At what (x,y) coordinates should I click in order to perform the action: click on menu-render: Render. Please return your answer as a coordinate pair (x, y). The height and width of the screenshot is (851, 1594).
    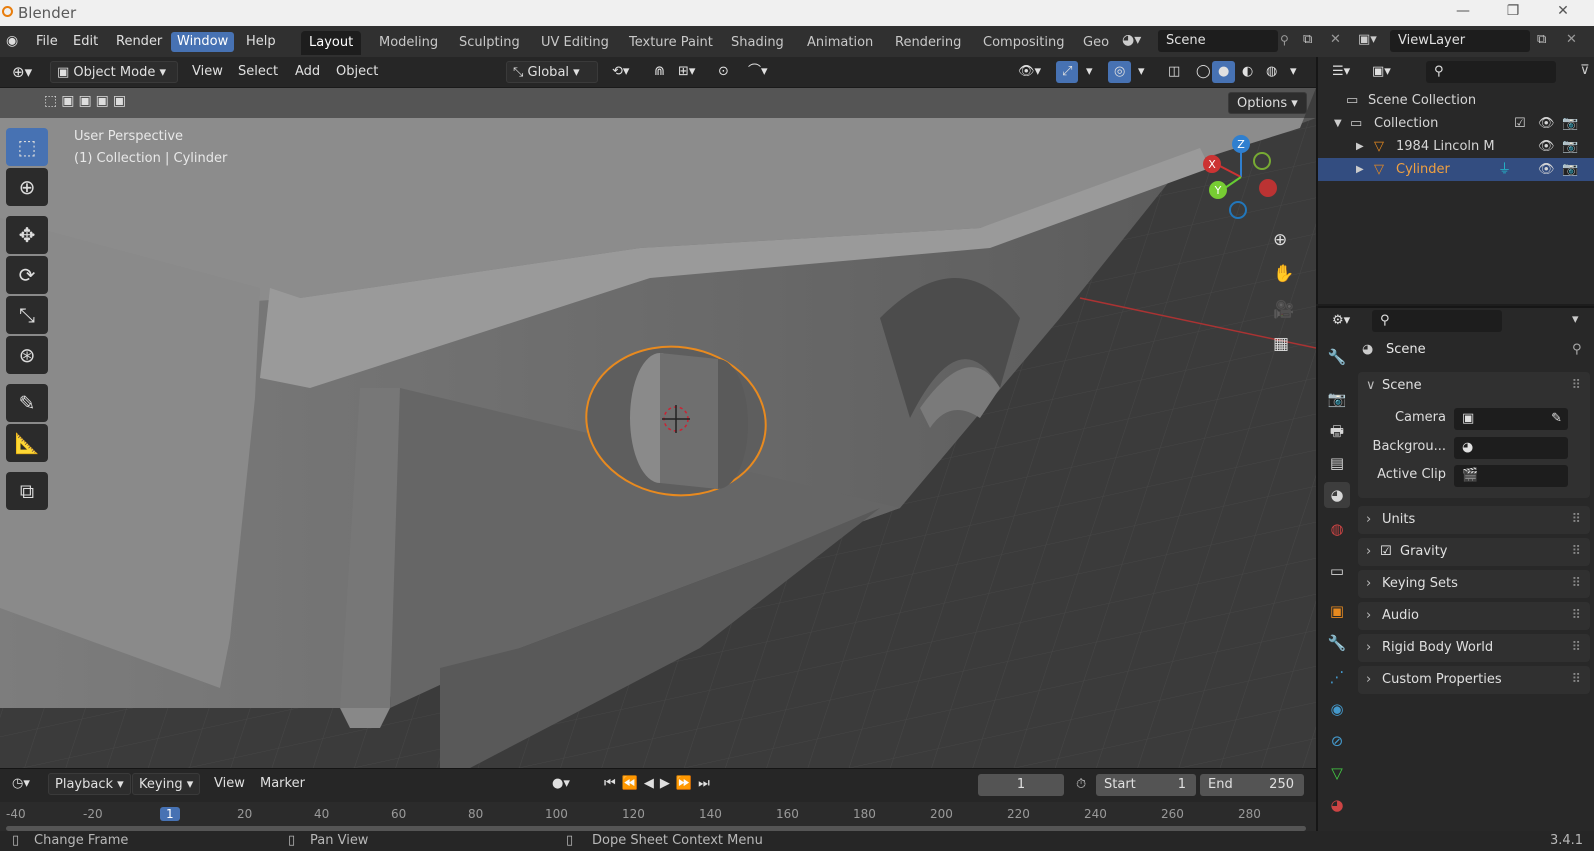
    Looking at the image, I should click on (139, 42).